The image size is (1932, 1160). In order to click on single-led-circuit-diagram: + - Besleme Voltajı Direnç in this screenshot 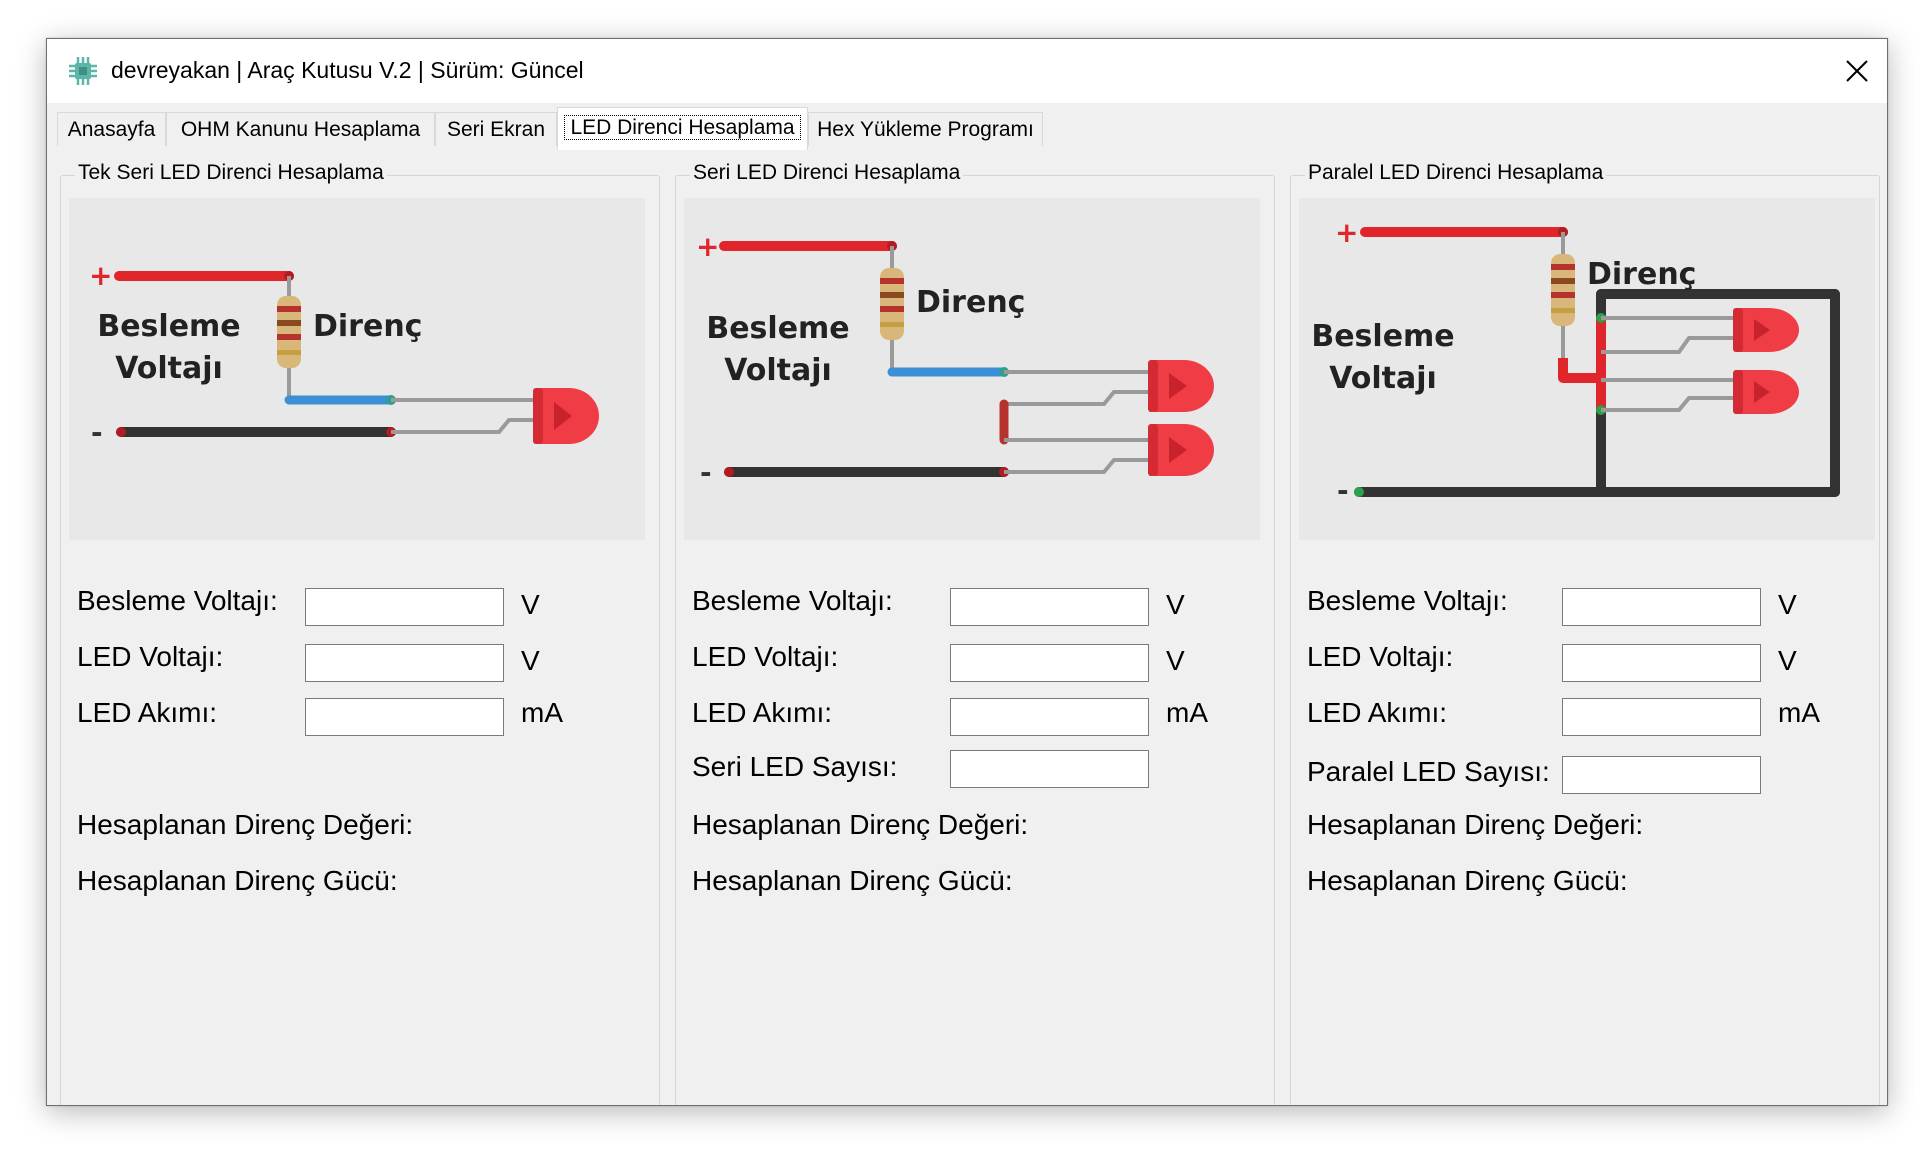, I will do `click(357, 369)`.